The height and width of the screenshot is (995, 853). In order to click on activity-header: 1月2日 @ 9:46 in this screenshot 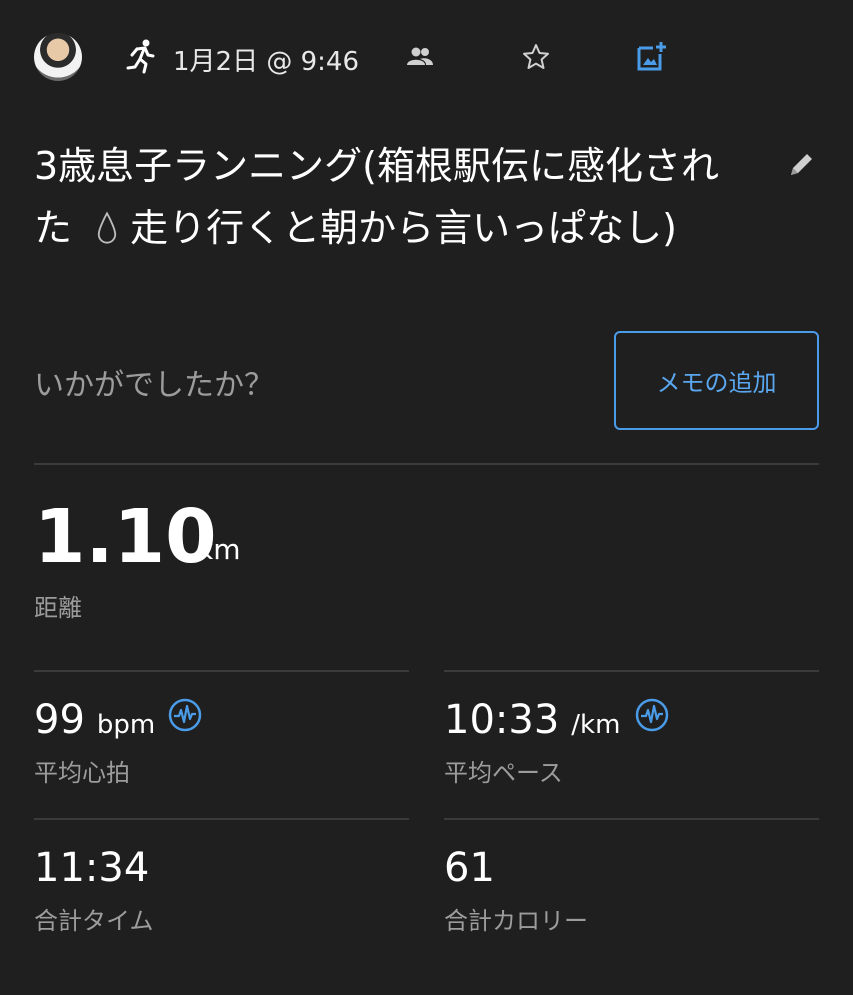, I will do `click(426, 57)`.